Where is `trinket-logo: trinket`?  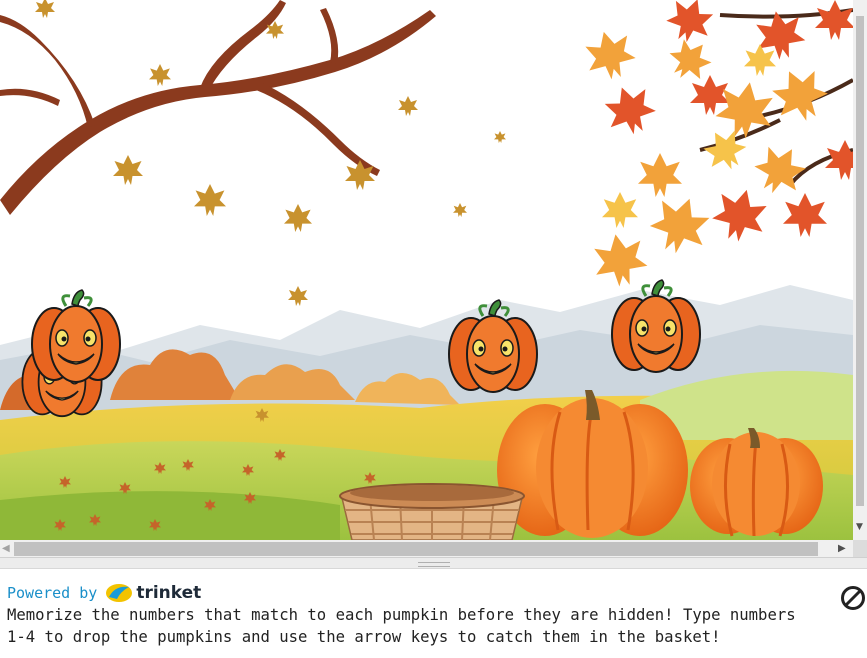
trinket-logo: trinket is located at coordinates (153, 593).